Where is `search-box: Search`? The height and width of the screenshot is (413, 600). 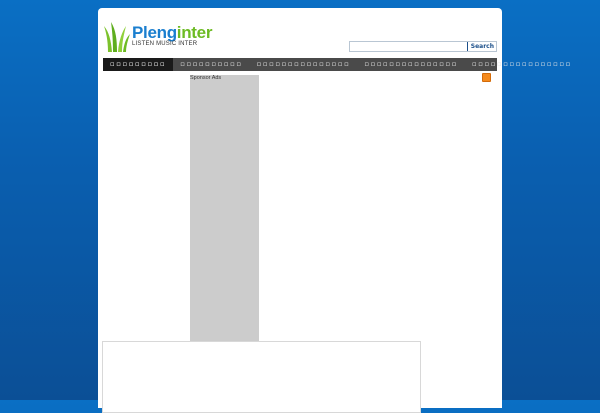 search-box: Search is located at coordinates (423, 46).